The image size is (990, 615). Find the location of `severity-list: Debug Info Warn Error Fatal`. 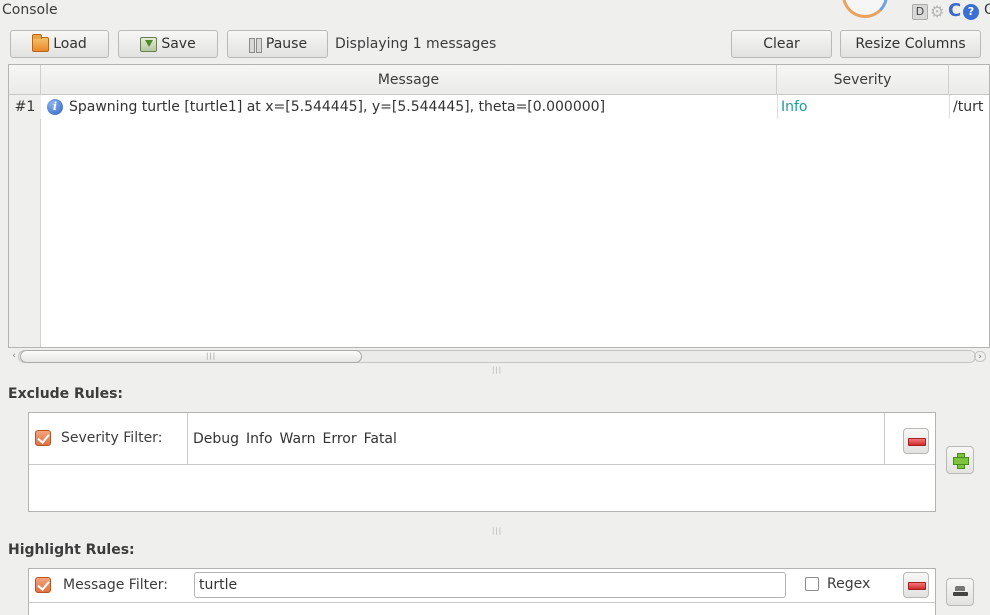

severity-list: Debug Info Warn Error Fatal is located at coordinates (536, 439).